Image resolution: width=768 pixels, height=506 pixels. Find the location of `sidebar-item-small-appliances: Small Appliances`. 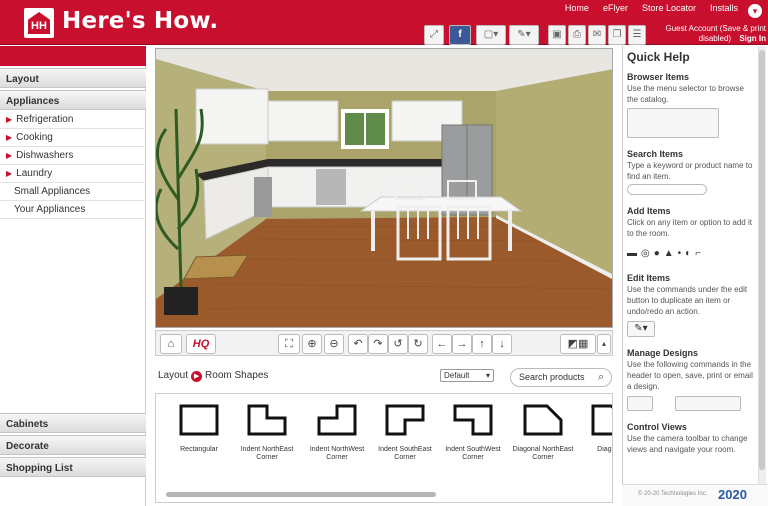

sidebar-item-small-appliances: Small Appliances is located at coordinates (73, 192).